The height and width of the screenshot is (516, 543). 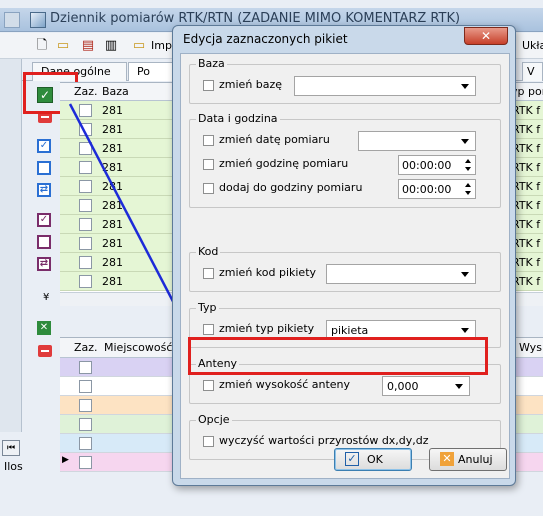 What do you see at coordinates (426, 386) in the screenshot?
I see `antenna-height-select: 0,000` at bounding box center [426, 386].